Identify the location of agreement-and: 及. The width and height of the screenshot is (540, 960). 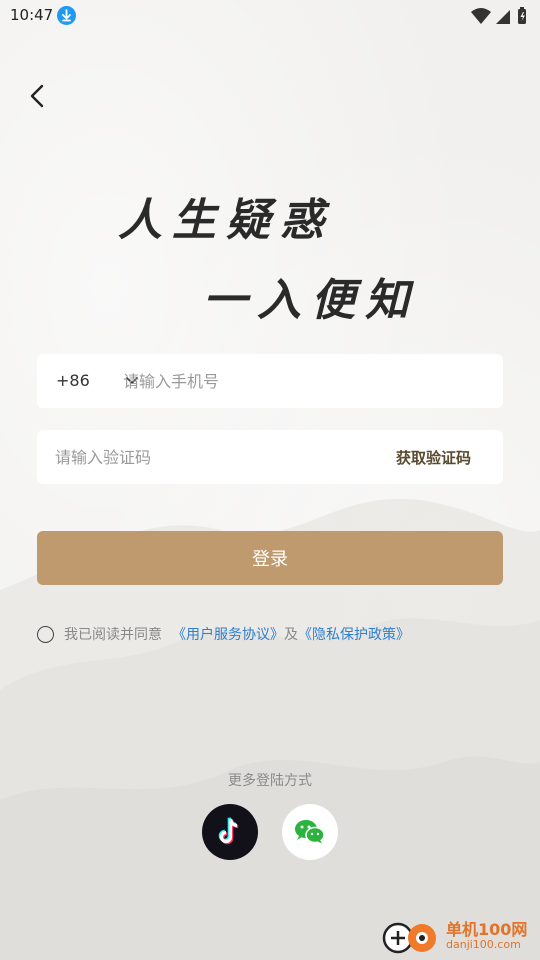
(291, 635).